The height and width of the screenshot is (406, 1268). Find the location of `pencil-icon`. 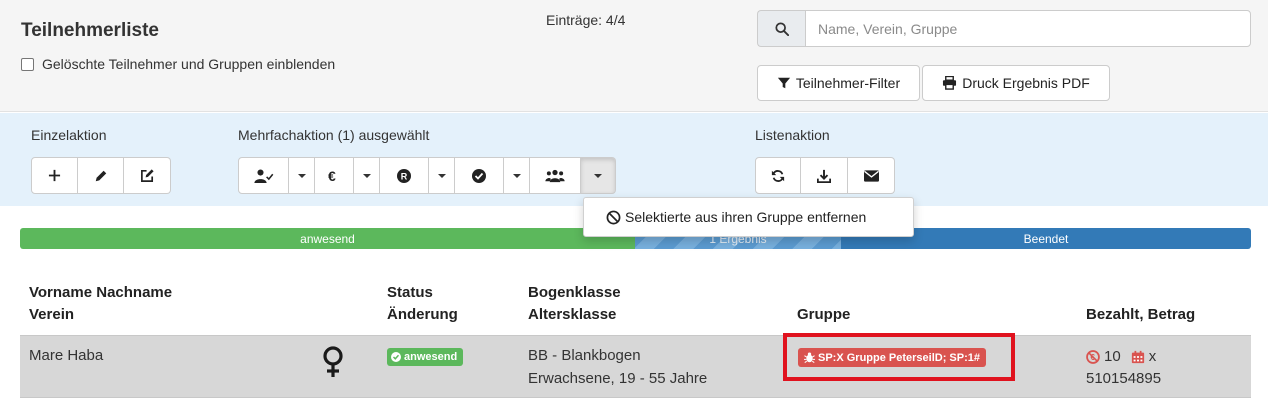

pencil-icon is located at coordinates (100, 175).